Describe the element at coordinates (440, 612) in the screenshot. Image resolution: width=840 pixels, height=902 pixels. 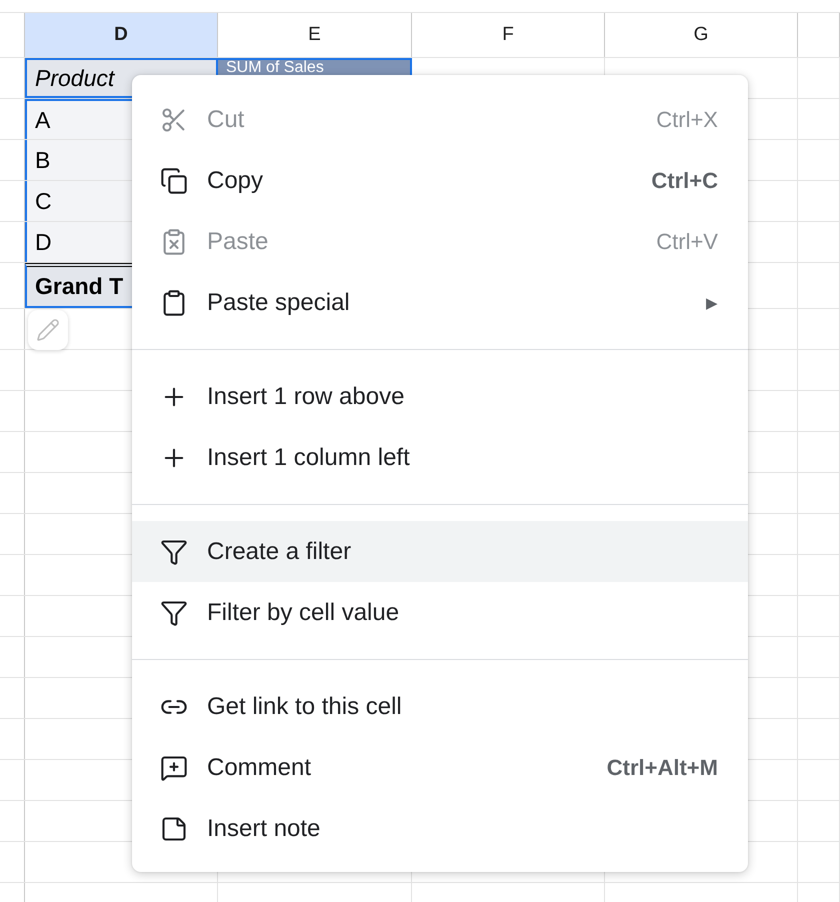
I see `menu-item: Filter by cell value` at that location.